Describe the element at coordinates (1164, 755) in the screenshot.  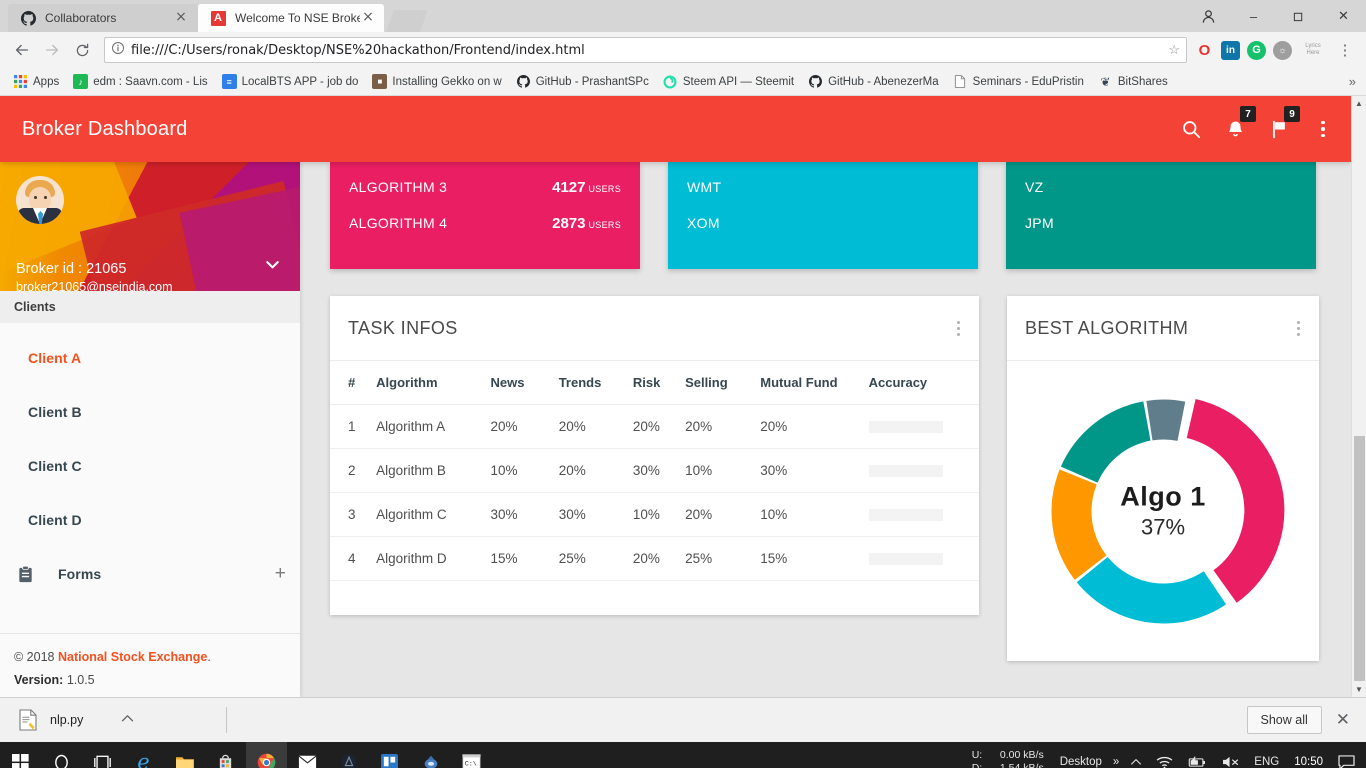
I see `wifi-icon` at that location.